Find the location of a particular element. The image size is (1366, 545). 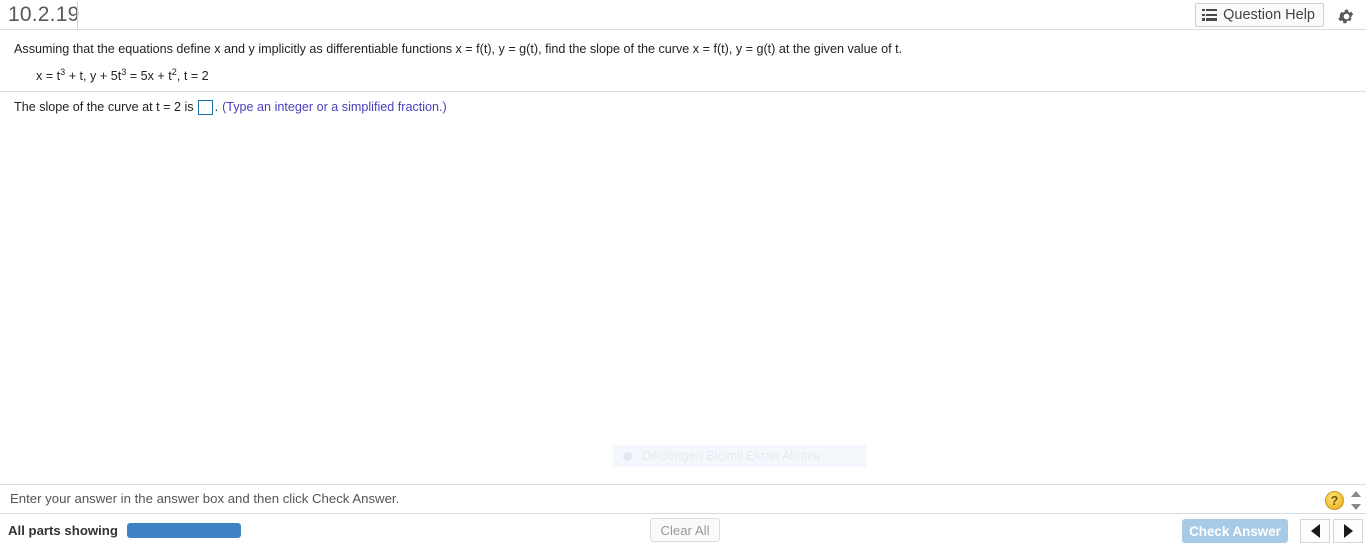

watermark-label: Dikdörtgen Biçimli Ekran Alıntısı is located at coordinates (731, 456).